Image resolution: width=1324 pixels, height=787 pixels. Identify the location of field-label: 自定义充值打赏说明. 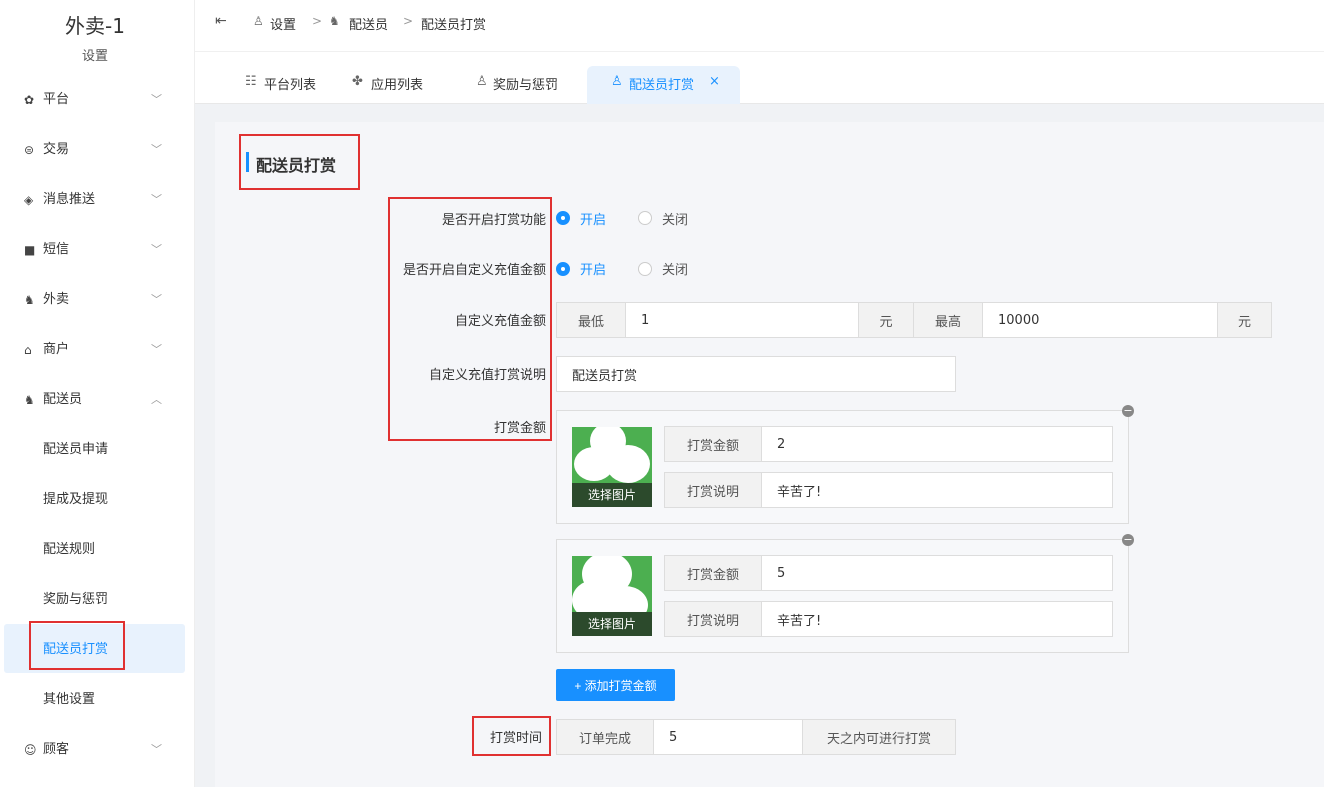
(487, 375).